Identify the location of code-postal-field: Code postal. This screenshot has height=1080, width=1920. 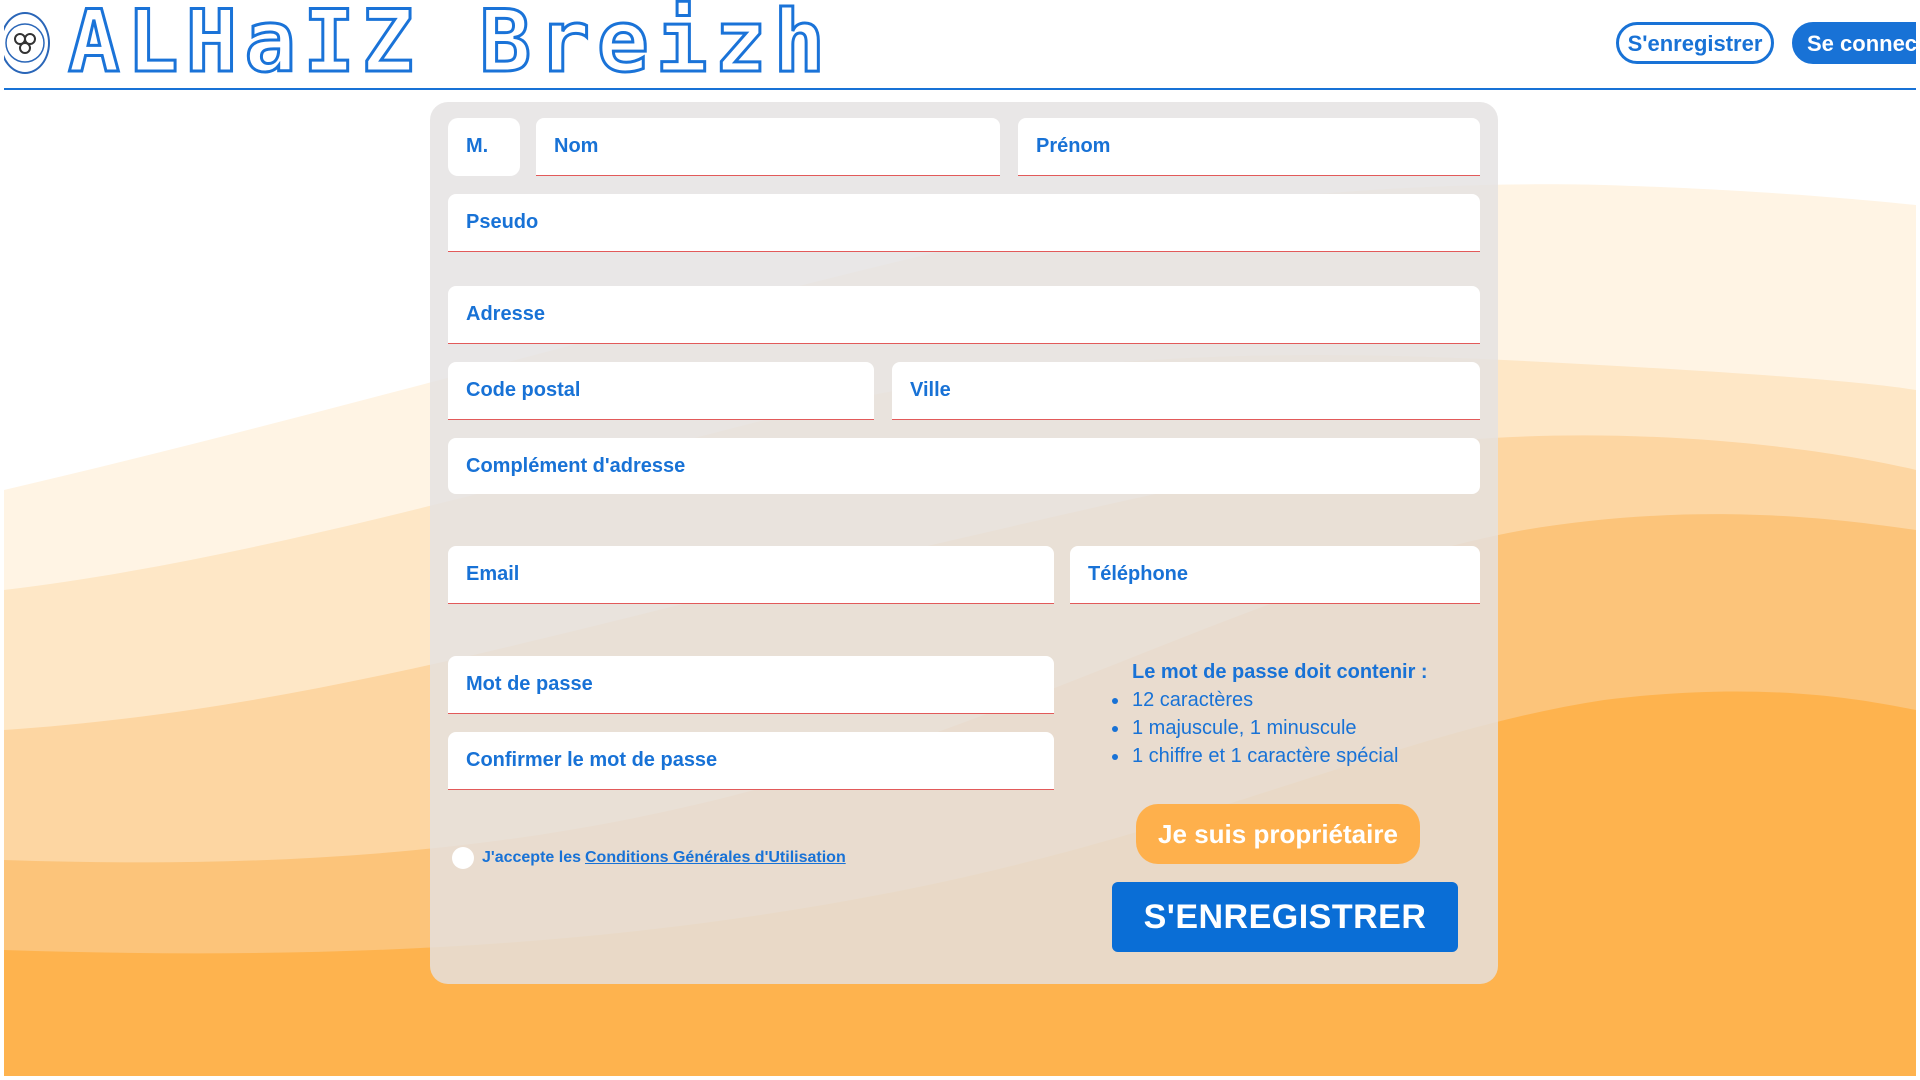
(661, 391).